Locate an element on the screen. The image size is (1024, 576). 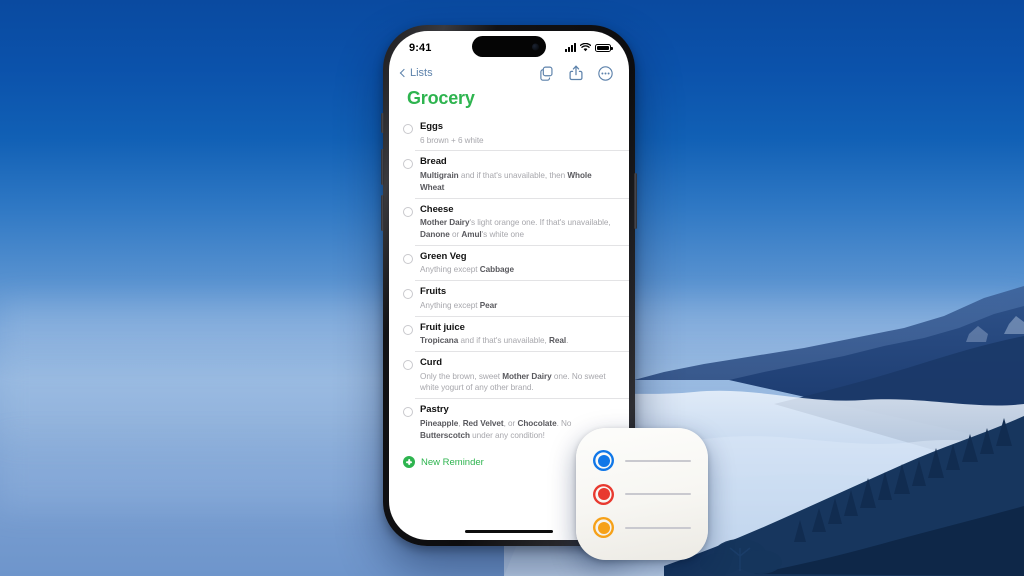
reminder-title: Fruit juice is located at coordinates (442, 327).